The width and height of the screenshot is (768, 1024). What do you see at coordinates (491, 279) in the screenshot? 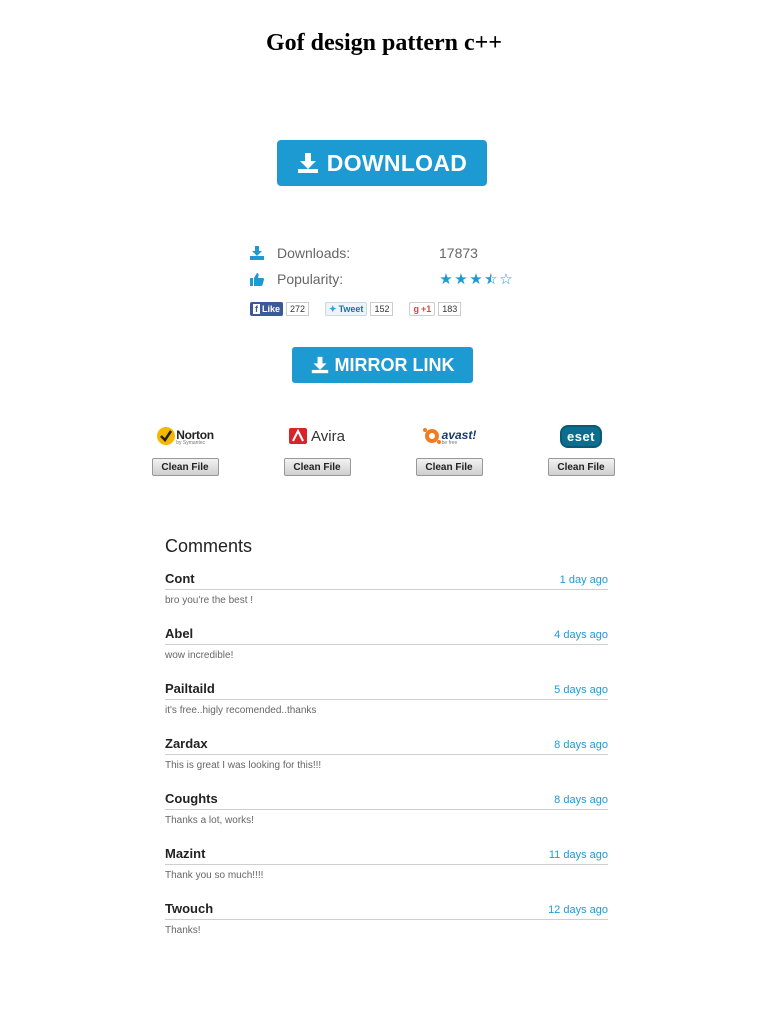
I see `star-half-icon: ☆★` at bounding box center [491, 279].